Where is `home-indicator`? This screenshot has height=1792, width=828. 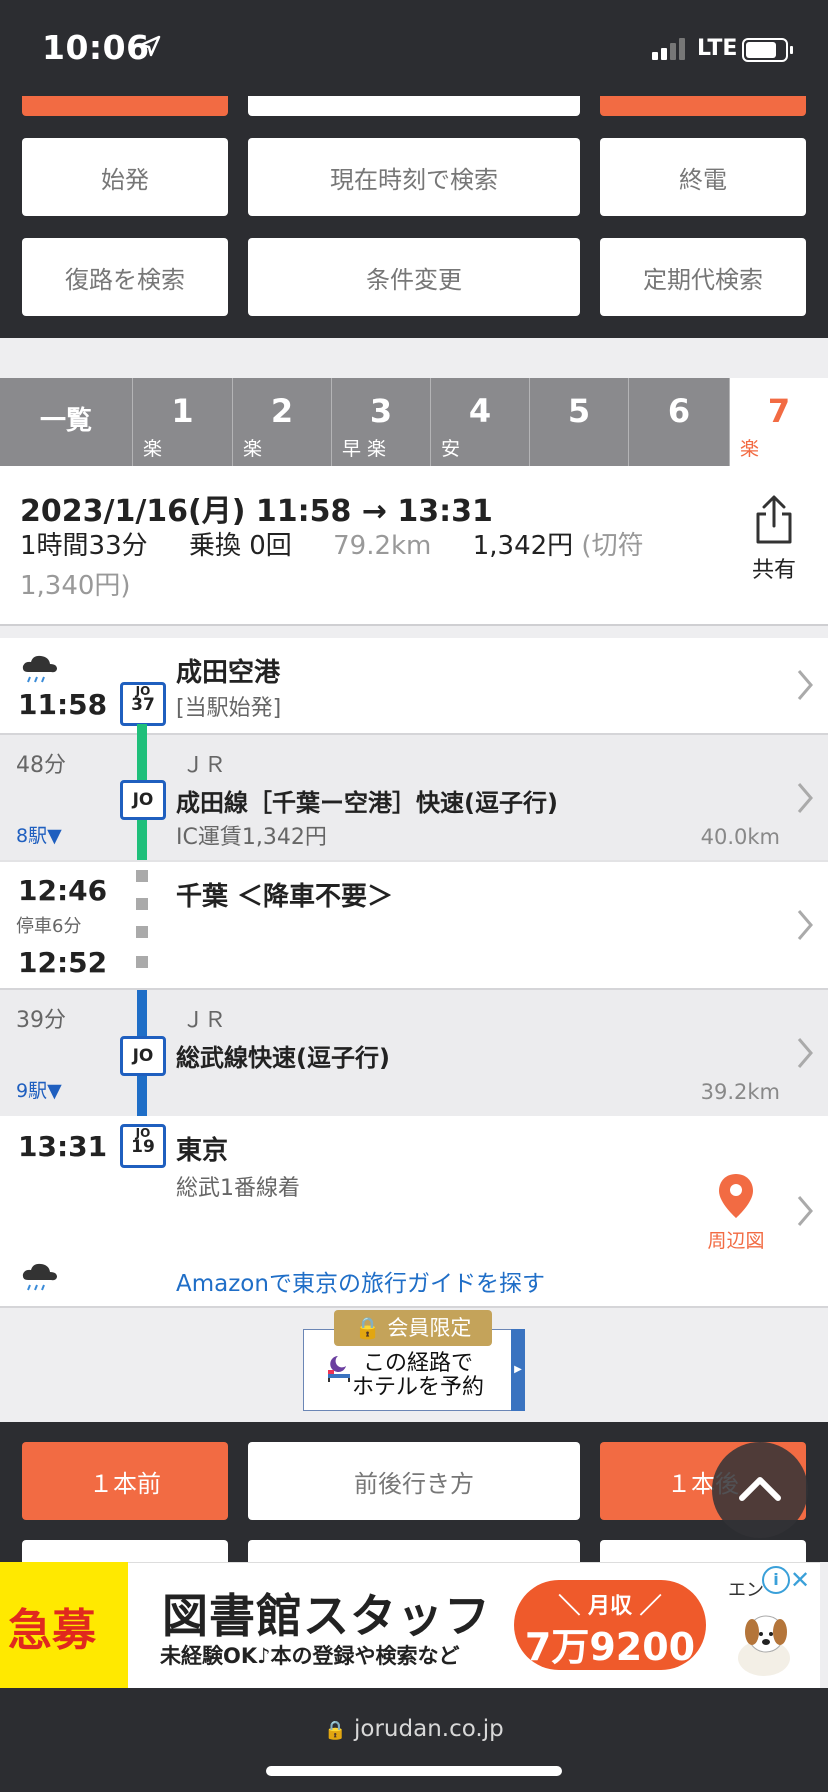 home-indicator is located at coordinates (414, 1771).